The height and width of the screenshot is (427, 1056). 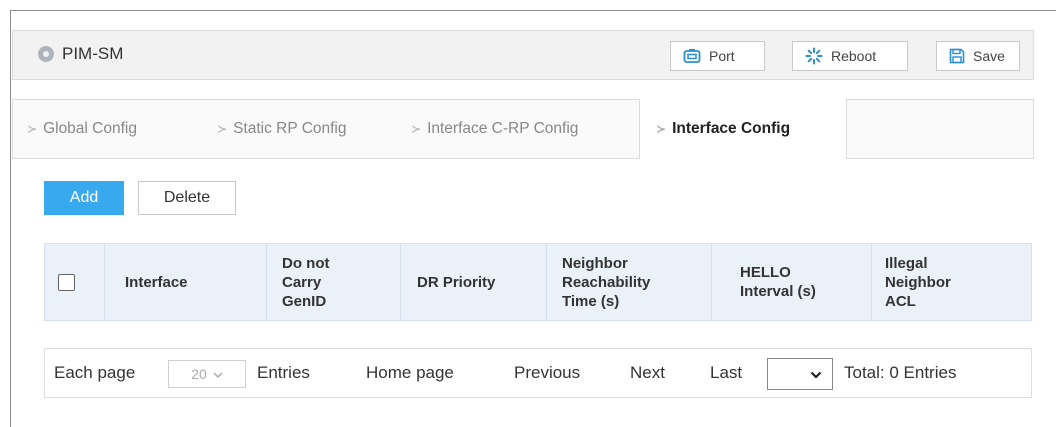 What do you see at coordinates (800, 374) in the screenshot?
I see `page-jump-select` at bounding box center [800, 374].